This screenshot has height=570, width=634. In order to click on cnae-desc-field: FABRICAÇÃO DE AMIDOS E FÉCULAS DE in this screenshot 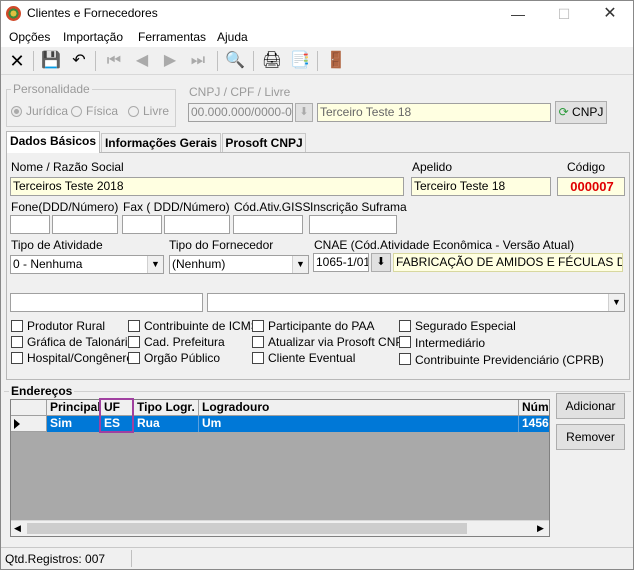, I will do `click(508, 262)`.